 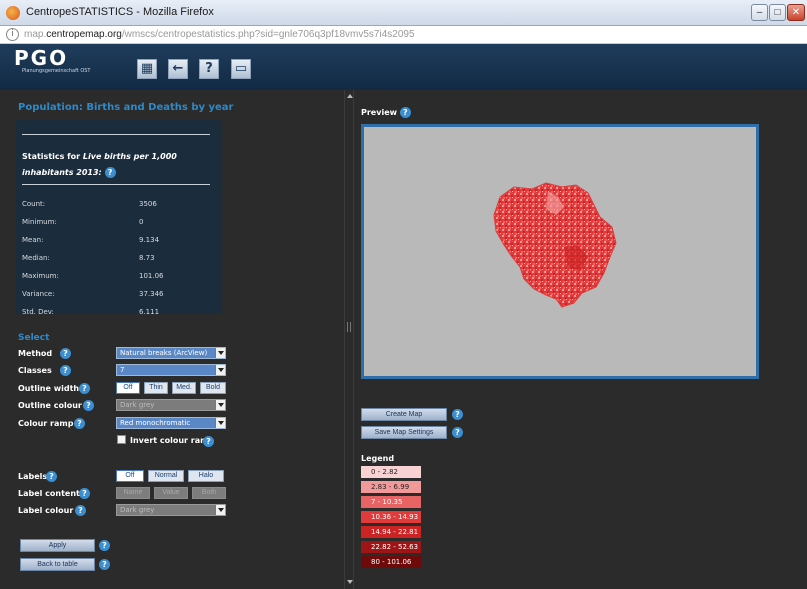 What do you see at coordinates (391, 562) in the screenshot?
I see `legend-label: 80 - 101.06` at bounding box center [391, 562].